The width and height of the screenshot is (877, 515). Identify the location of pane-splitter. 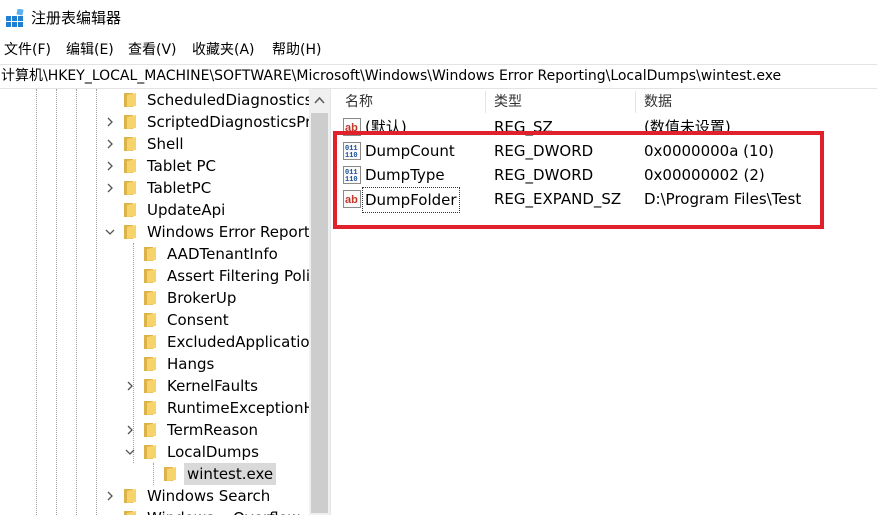
(333, 302).